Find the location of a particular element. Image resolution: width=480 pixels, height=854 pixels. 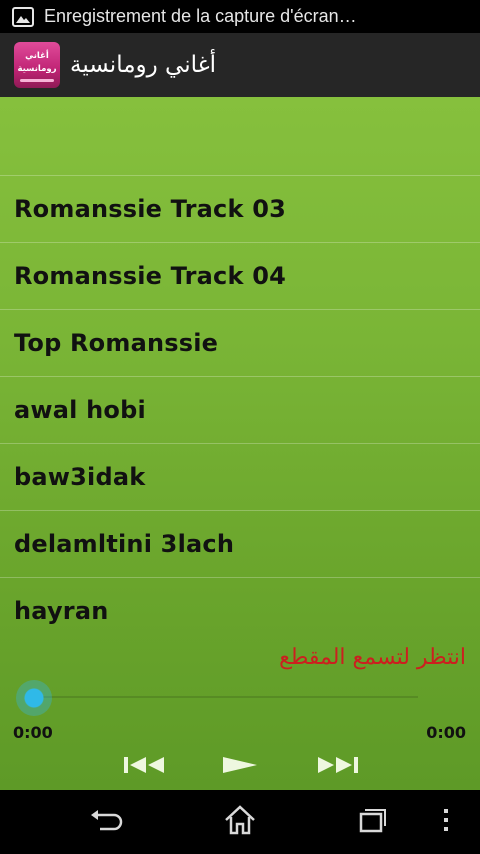

recent-apps-button is located at coordinates (372, 822).